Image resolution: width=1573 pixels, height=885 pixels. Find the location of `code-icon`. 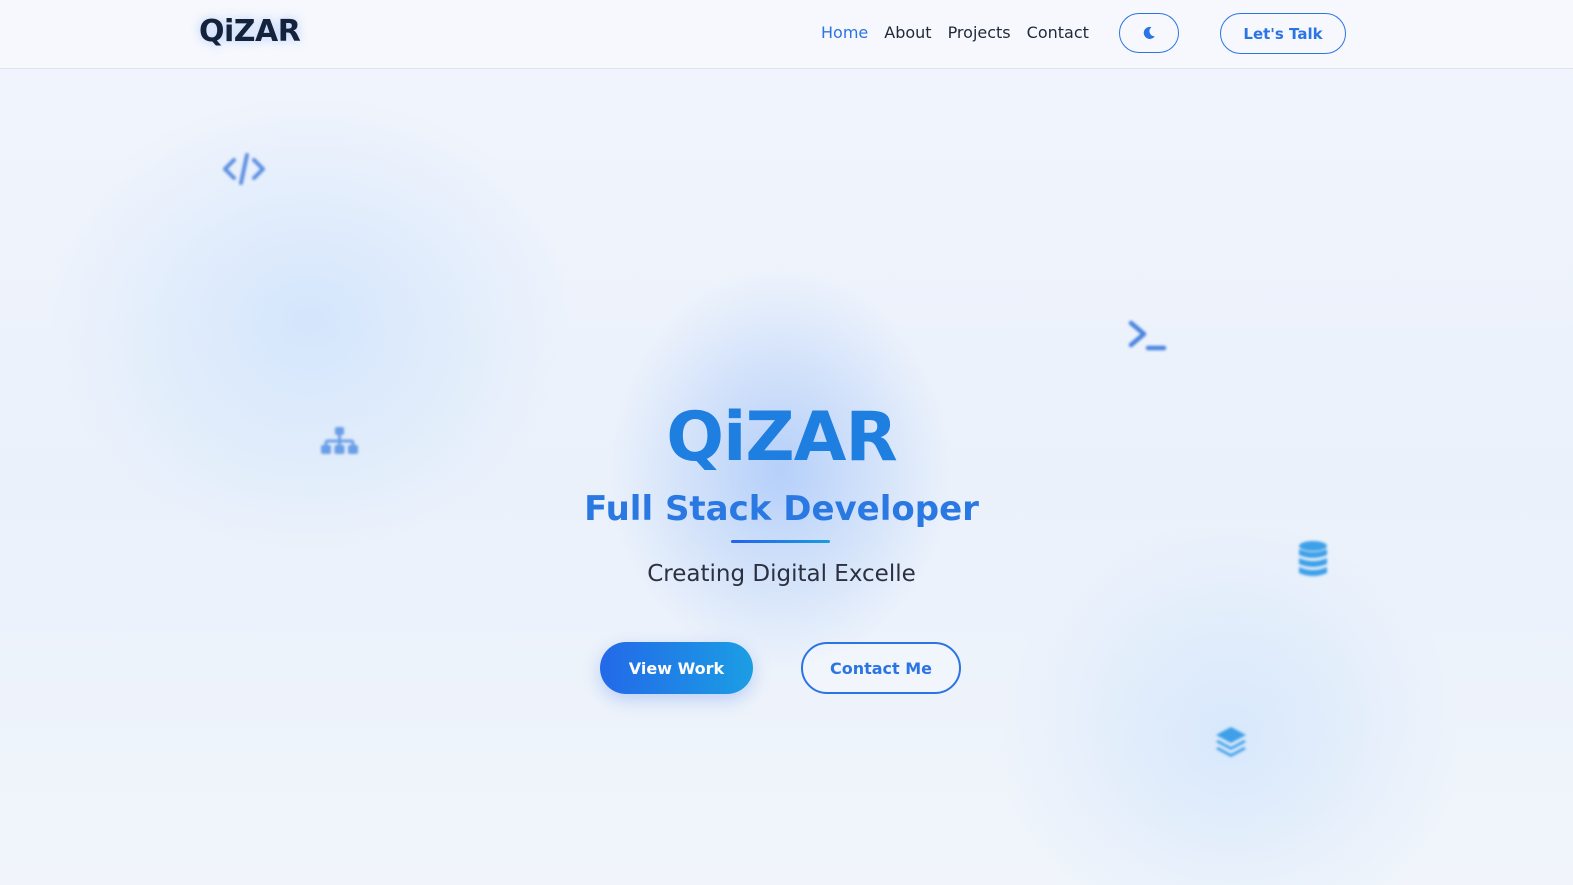

code-icon is located at coordinates (244, 169).